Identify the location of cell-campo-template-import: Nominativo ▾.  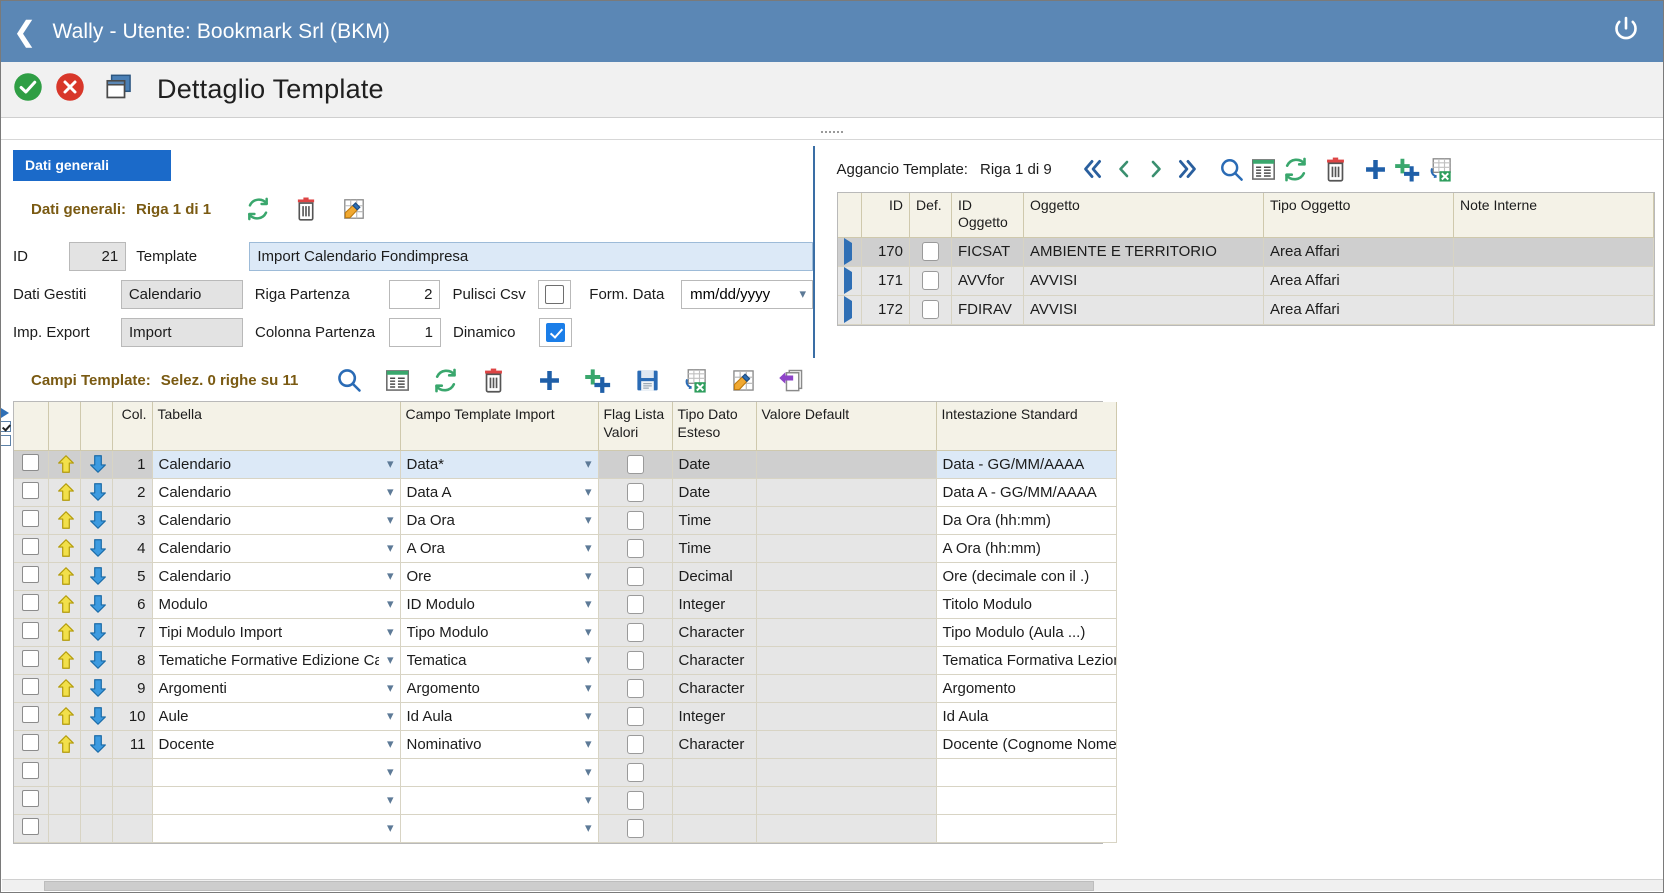
(499, 744).